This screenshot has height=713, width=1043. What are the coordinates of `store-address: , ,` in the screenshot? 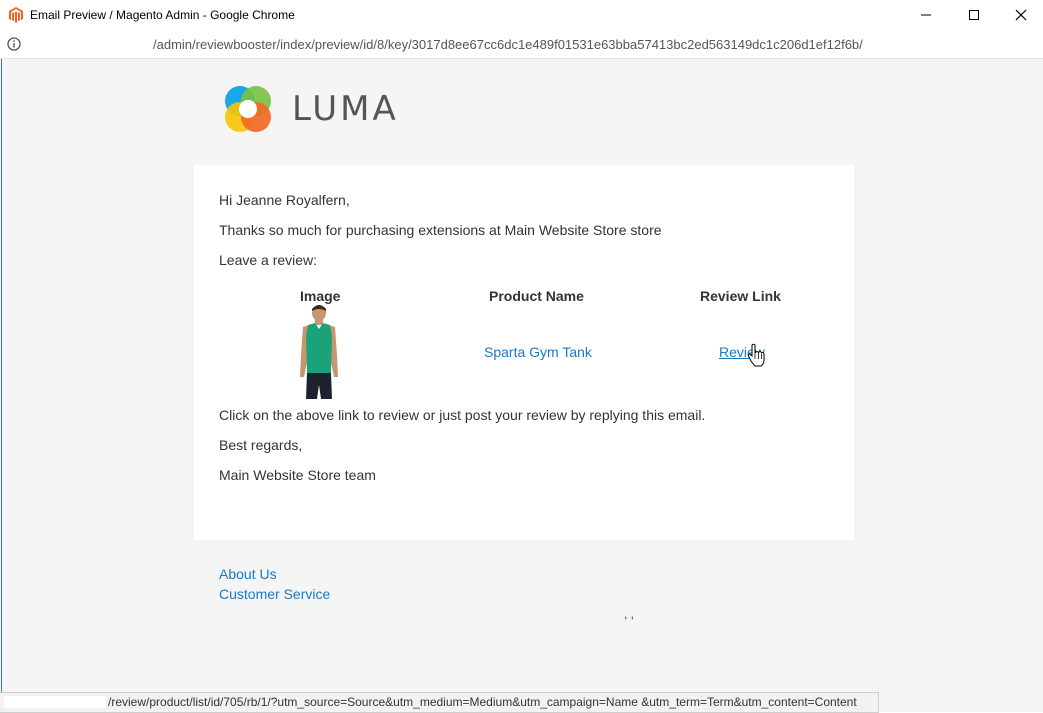 It's located at (629, 614).